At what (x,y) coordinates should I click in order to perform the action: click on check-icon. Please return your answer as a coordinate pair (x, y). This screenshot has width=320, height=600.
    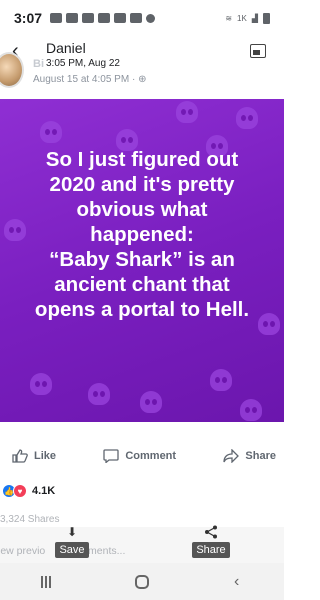
    Looking at the image, I should click on (56, 18).